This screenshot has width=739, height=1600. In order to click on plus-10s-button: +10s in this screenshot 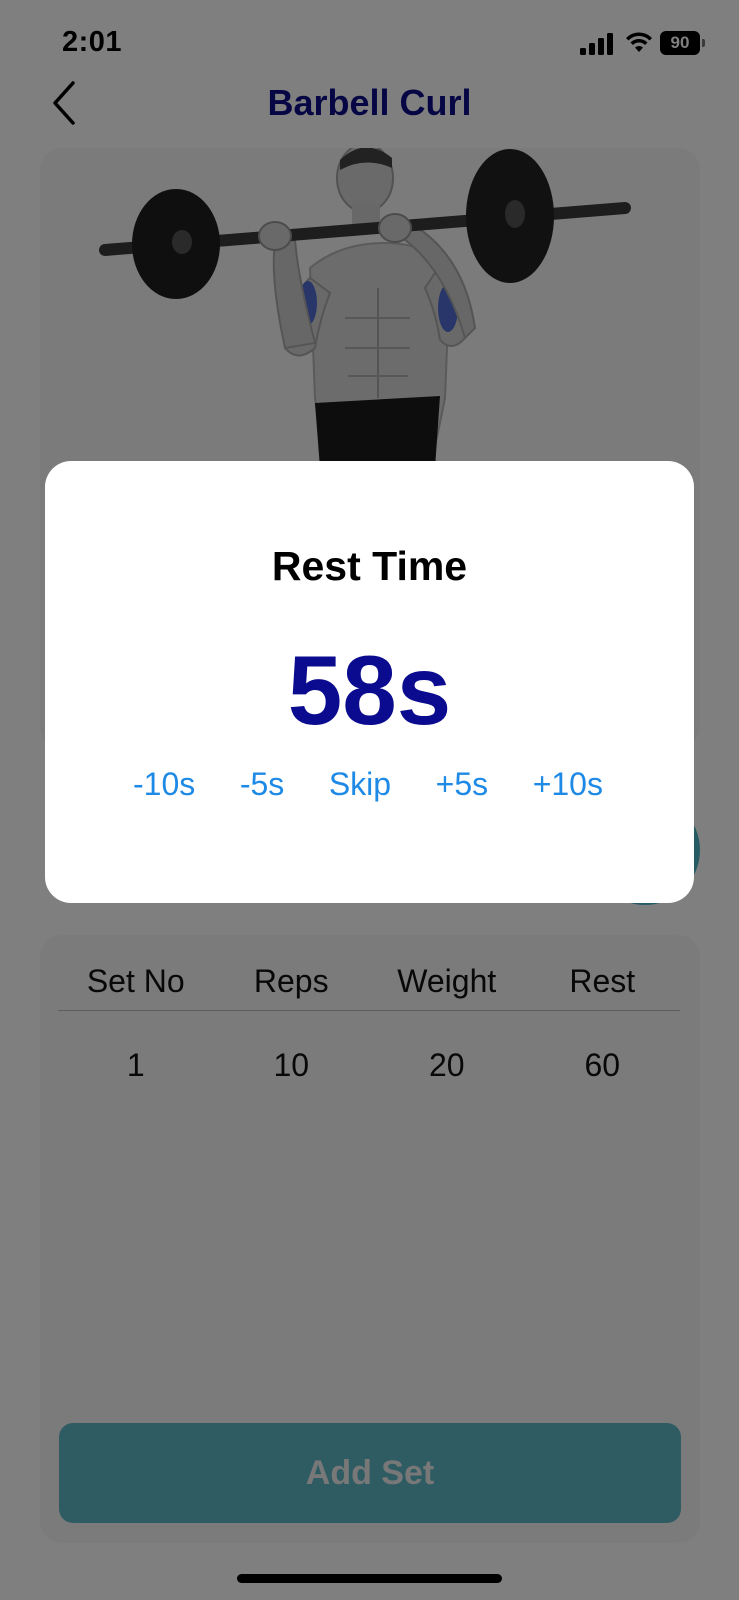, I will do `click(568, 788)`.